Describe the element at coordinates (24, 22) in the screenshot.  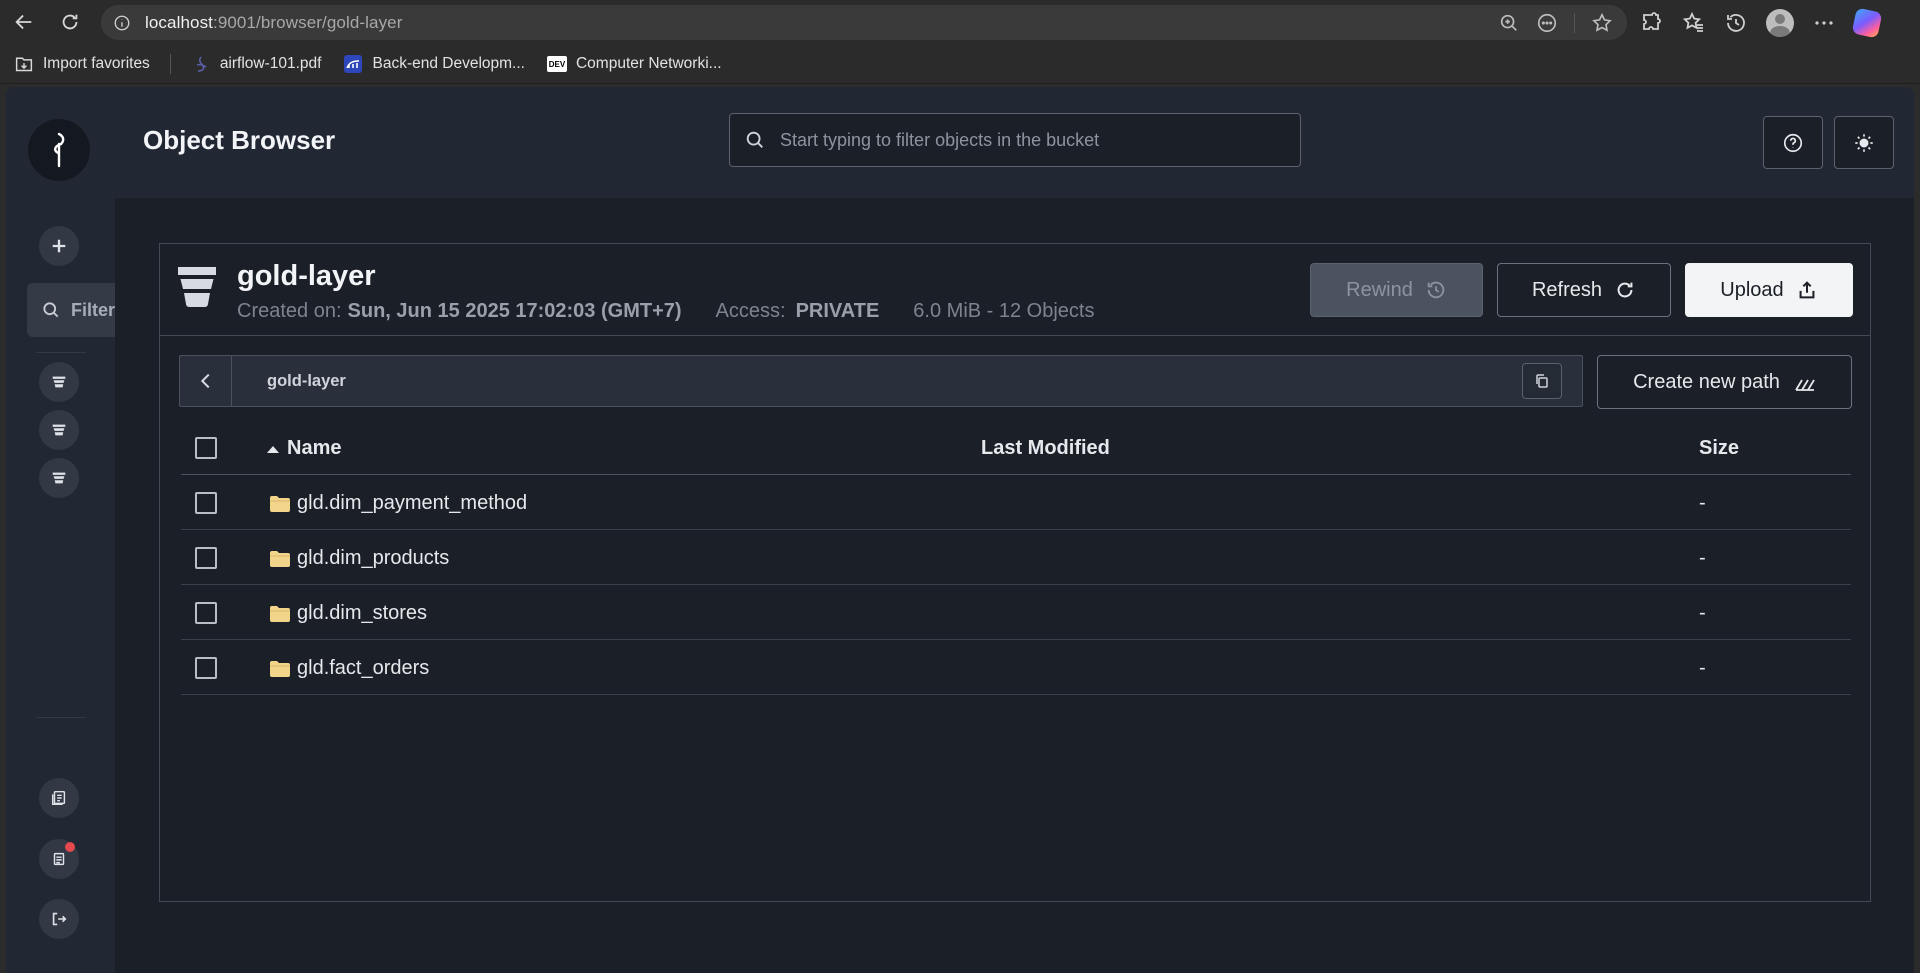
I see `back-icon` at that location.